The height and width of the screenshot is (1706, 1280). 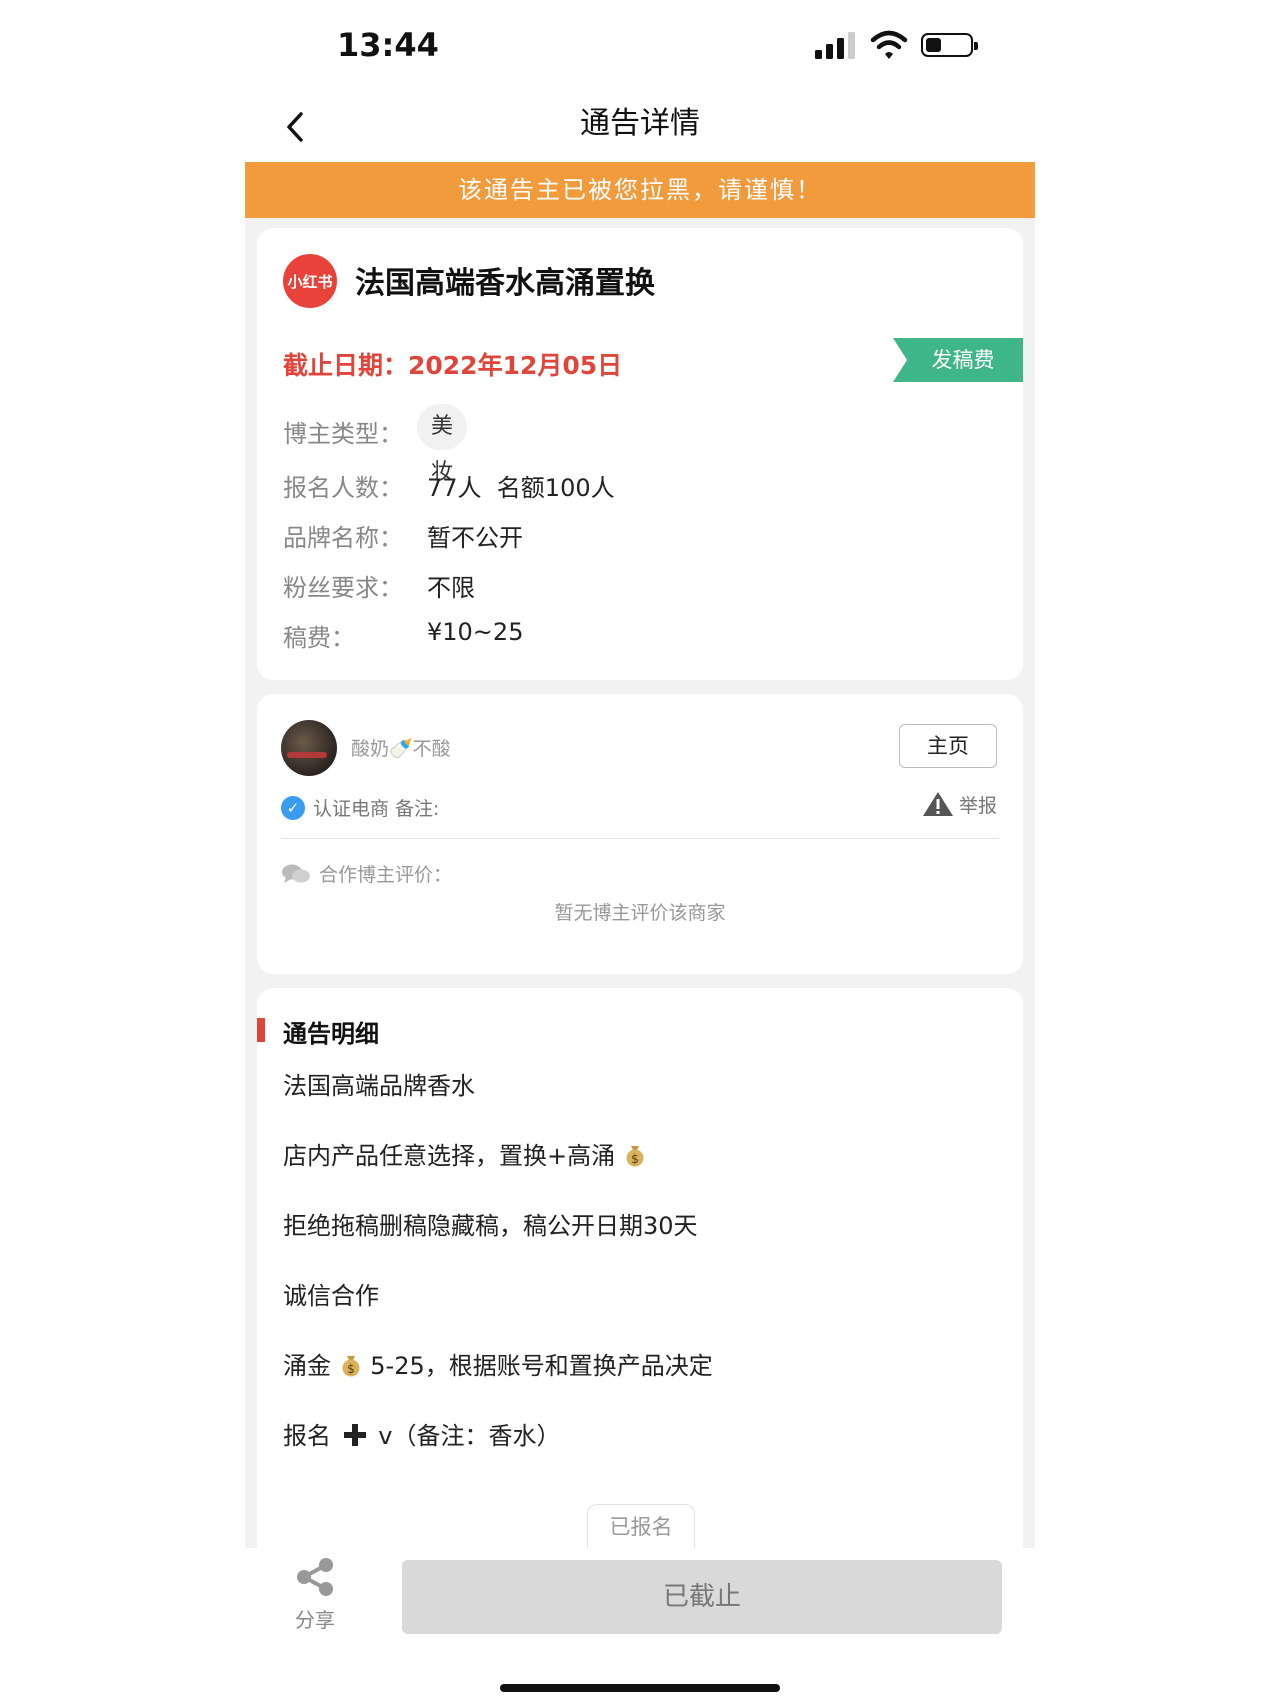 What do you see at coordinates (343, 434) in the screenshot?
I see `blogger-type-label: 博主类型：` at bounding box center [343, 434].